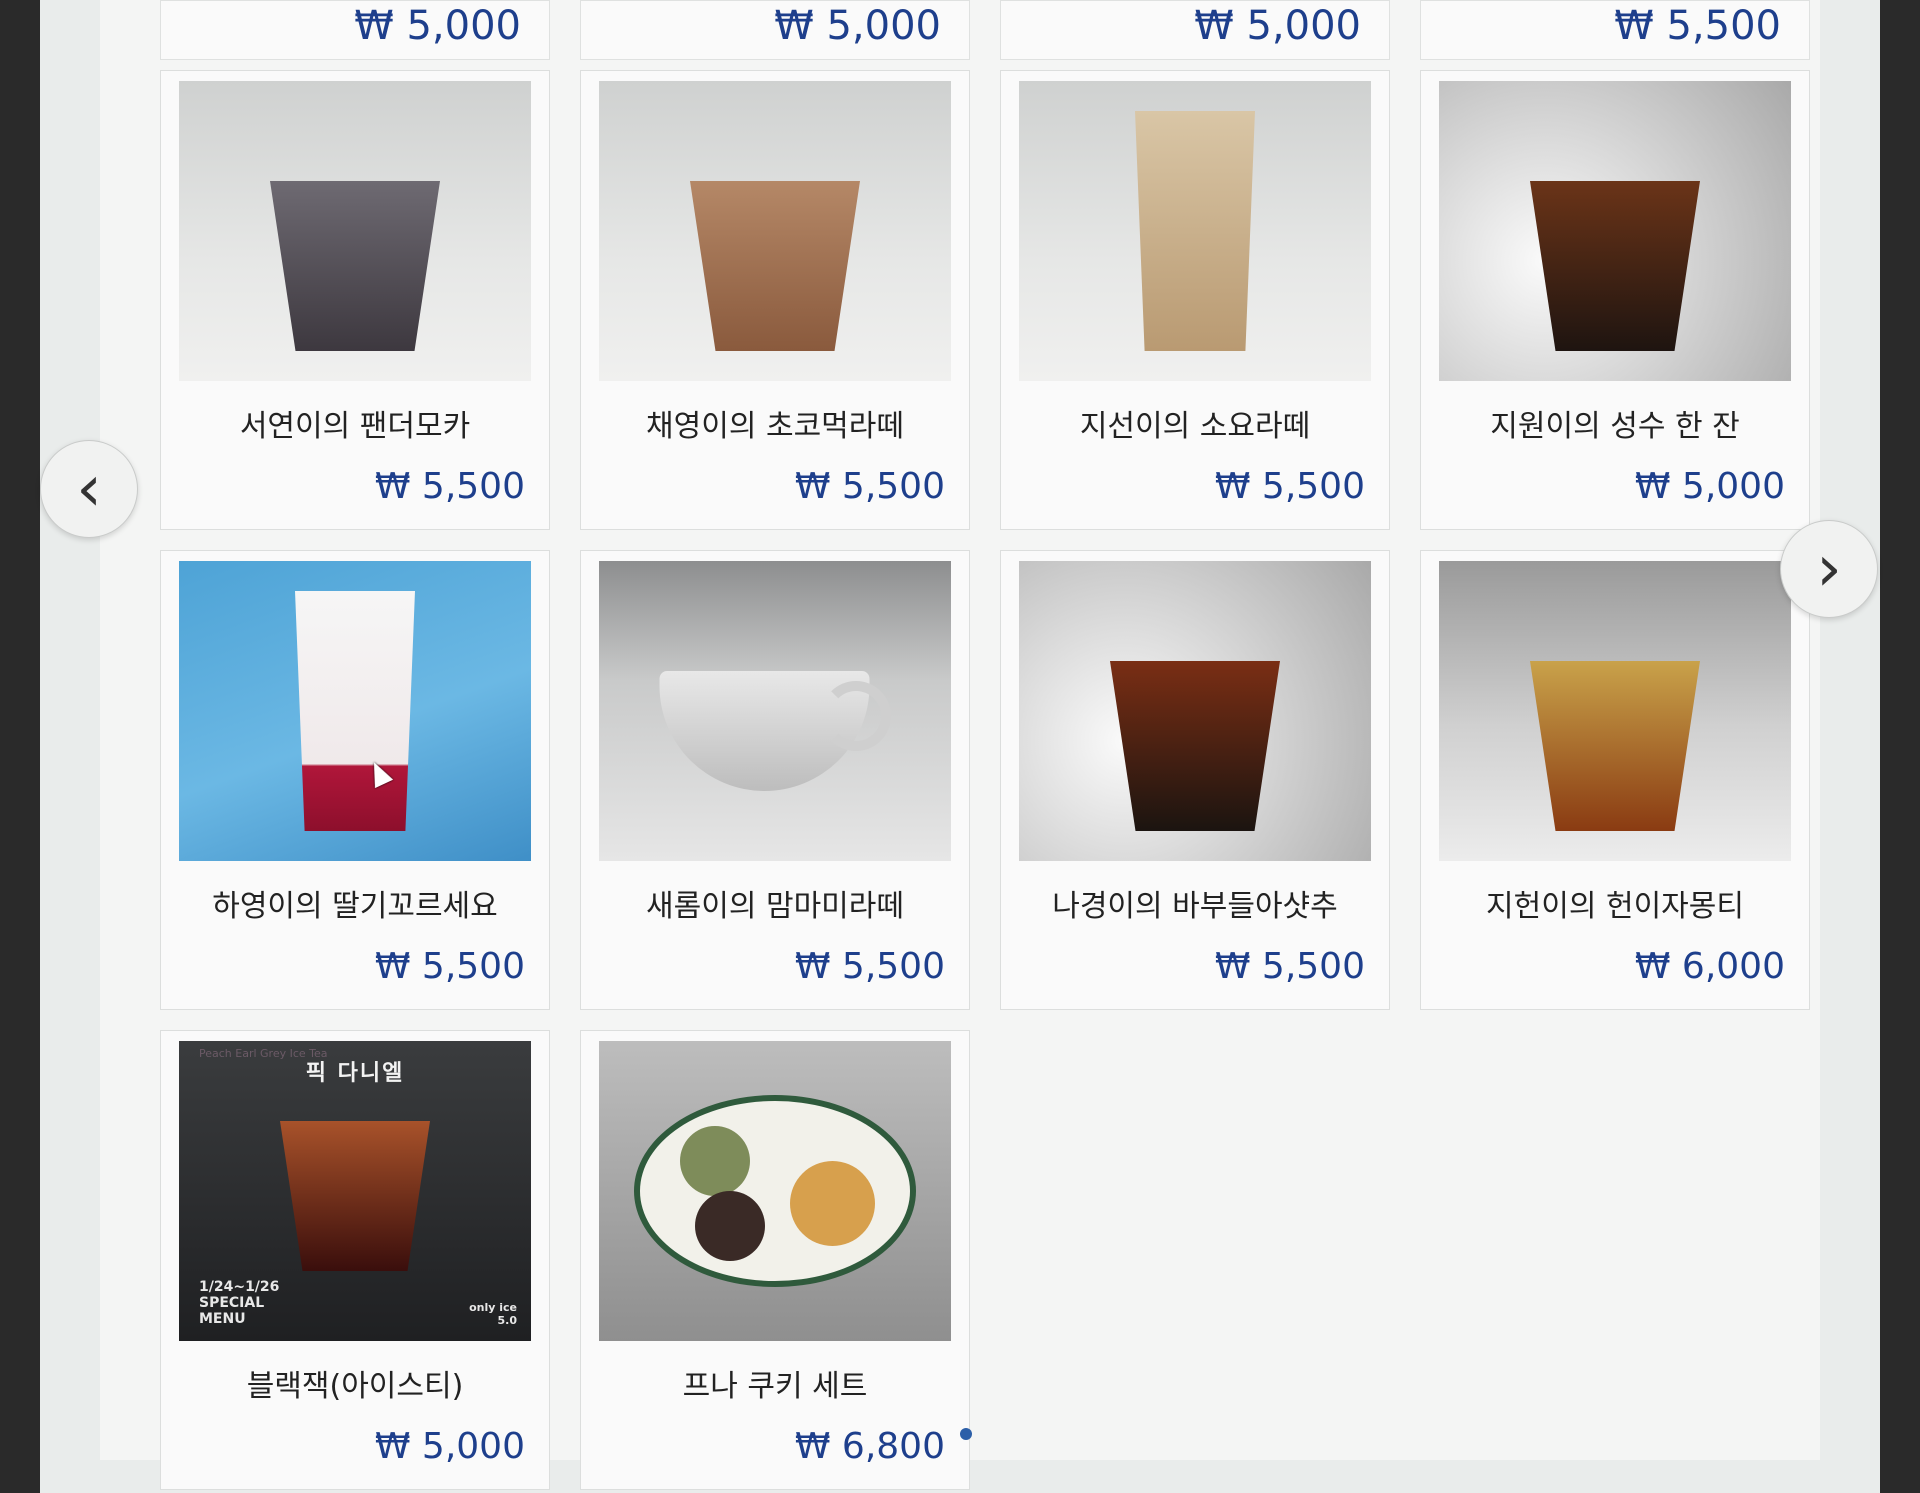 The width and height of the screenshot is (1920, 1493). Describe the element at coordinates (239, 1303) in the screenshot. I see `poster-date: 1/24~1/26 SPECIAL MENU` at that location.